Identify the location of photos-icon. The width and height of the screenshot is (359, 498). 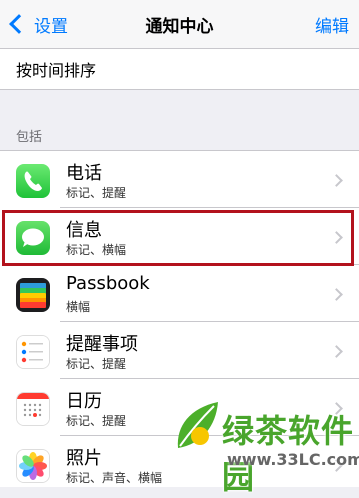
(33, 466).